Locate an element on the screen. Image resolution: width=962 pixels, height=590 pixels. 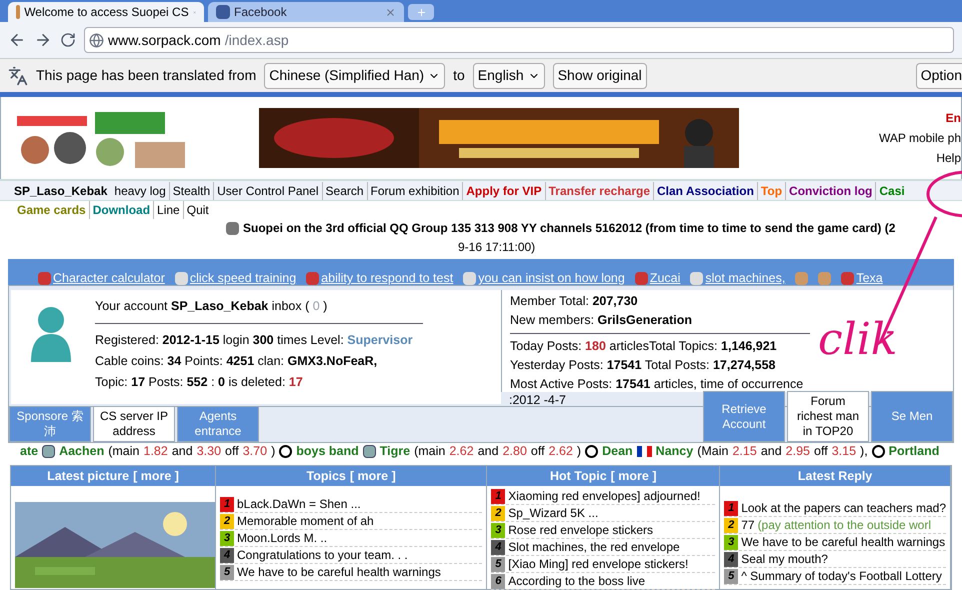
team-icon is located at coordinates (49, 451).